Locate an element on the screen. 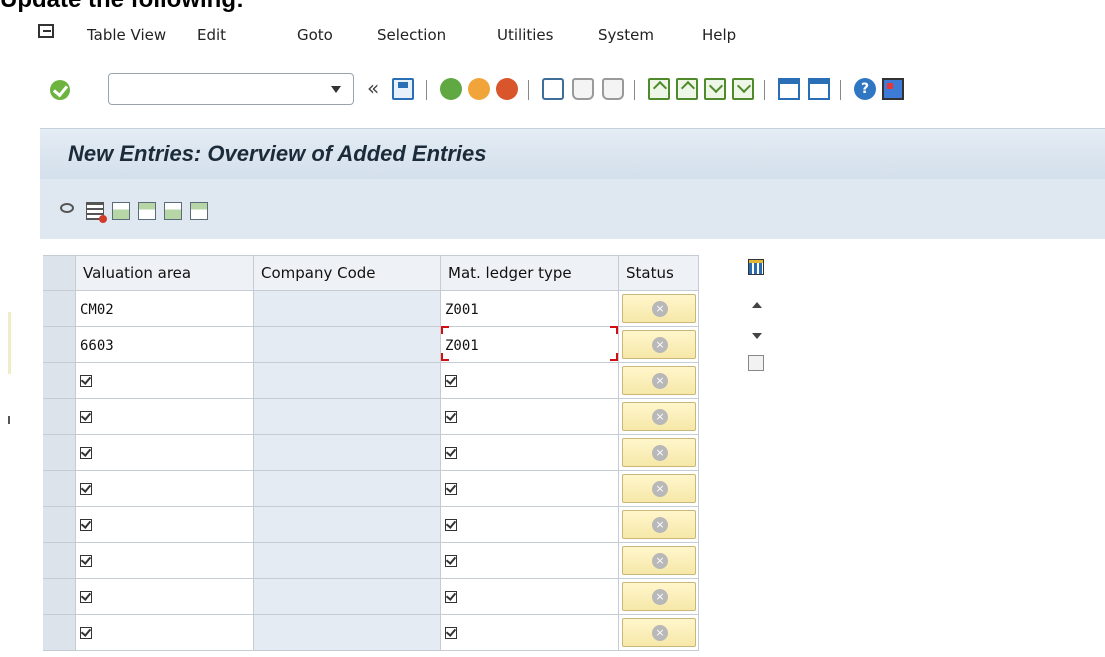 The height and width of the screenshot is (657, 1105). shortcut-icon is located at coordinates (819, 89).